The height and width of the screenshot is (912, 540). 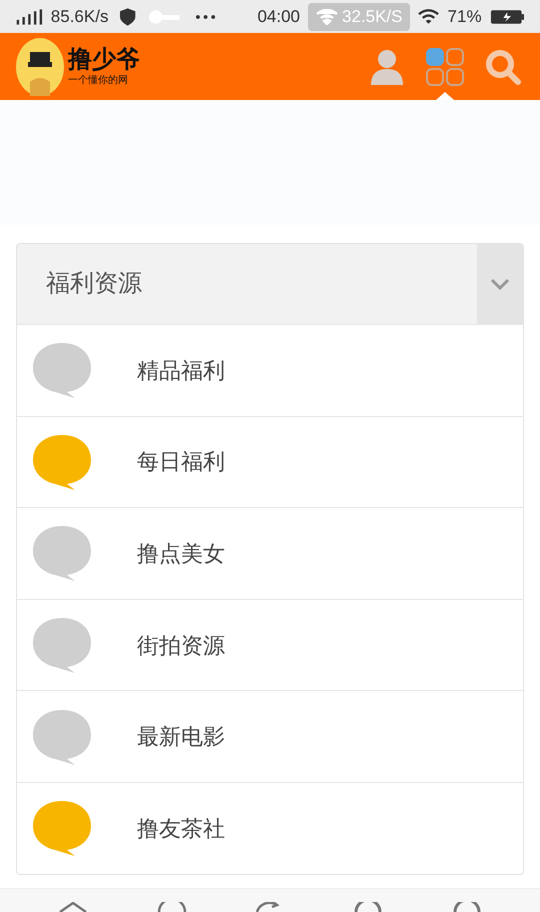 I want to click on list-item: 精品福利, so click(x=270, y=370).